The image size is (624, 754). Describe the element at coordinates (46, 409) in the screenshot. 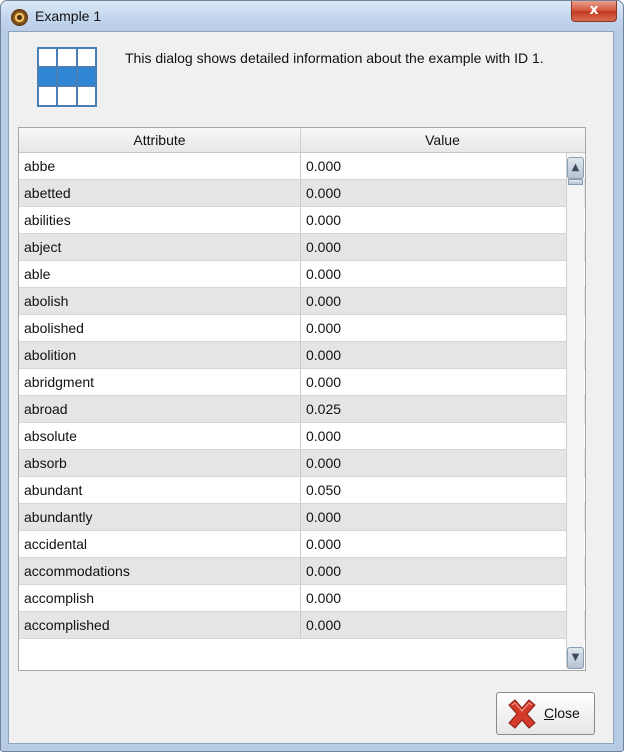

I see `attribute-cell: abroad` at that location.